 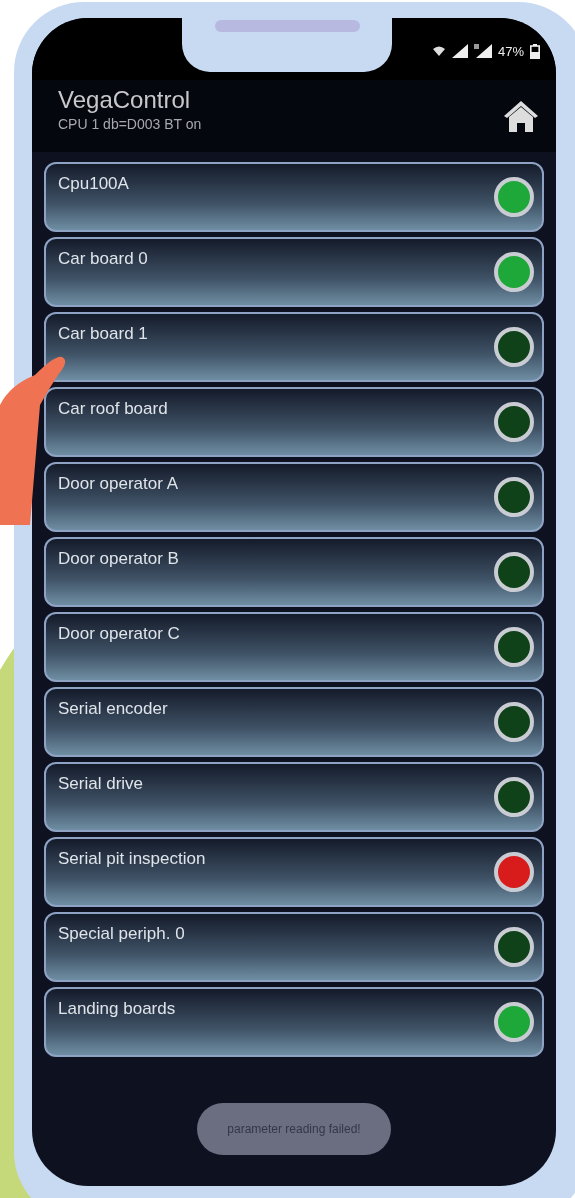 What do you see at coordinates (510, 51) in the screenshot?
I see `battery-percent: 47%` at bounding box center [510, 51].